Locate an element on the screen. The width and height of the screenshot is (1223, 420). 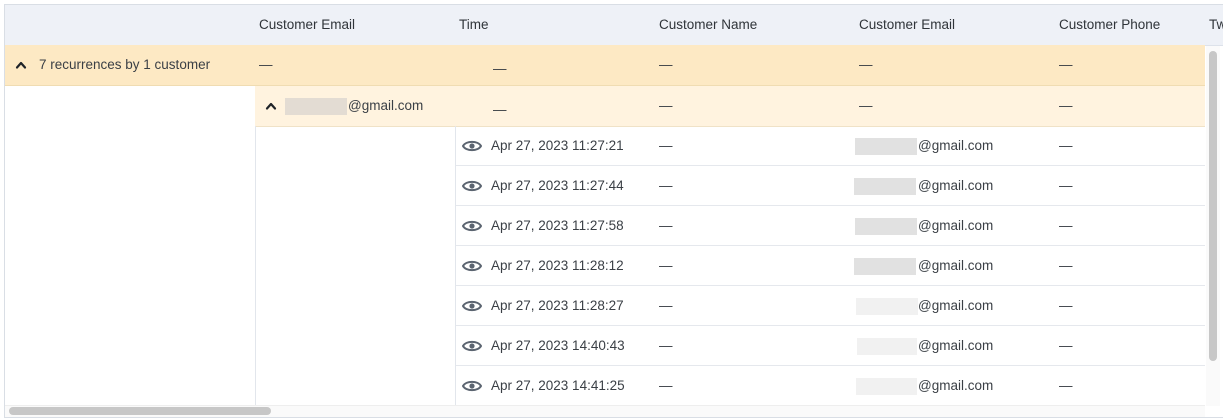
row-time: Apr 27, 2023 11:28:27 is located at coordinates (557, 305).